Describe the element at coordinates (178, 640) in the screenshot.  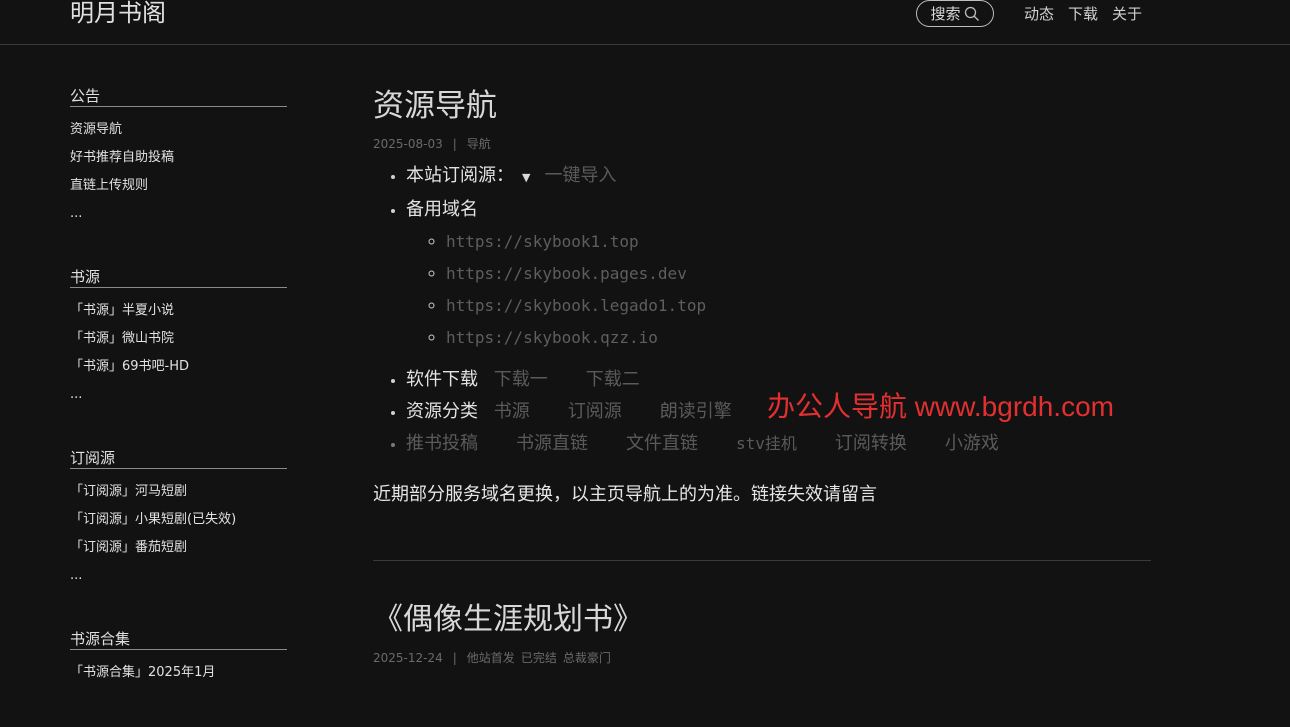
I see `sidebar-heading: 书源合集` at that location.